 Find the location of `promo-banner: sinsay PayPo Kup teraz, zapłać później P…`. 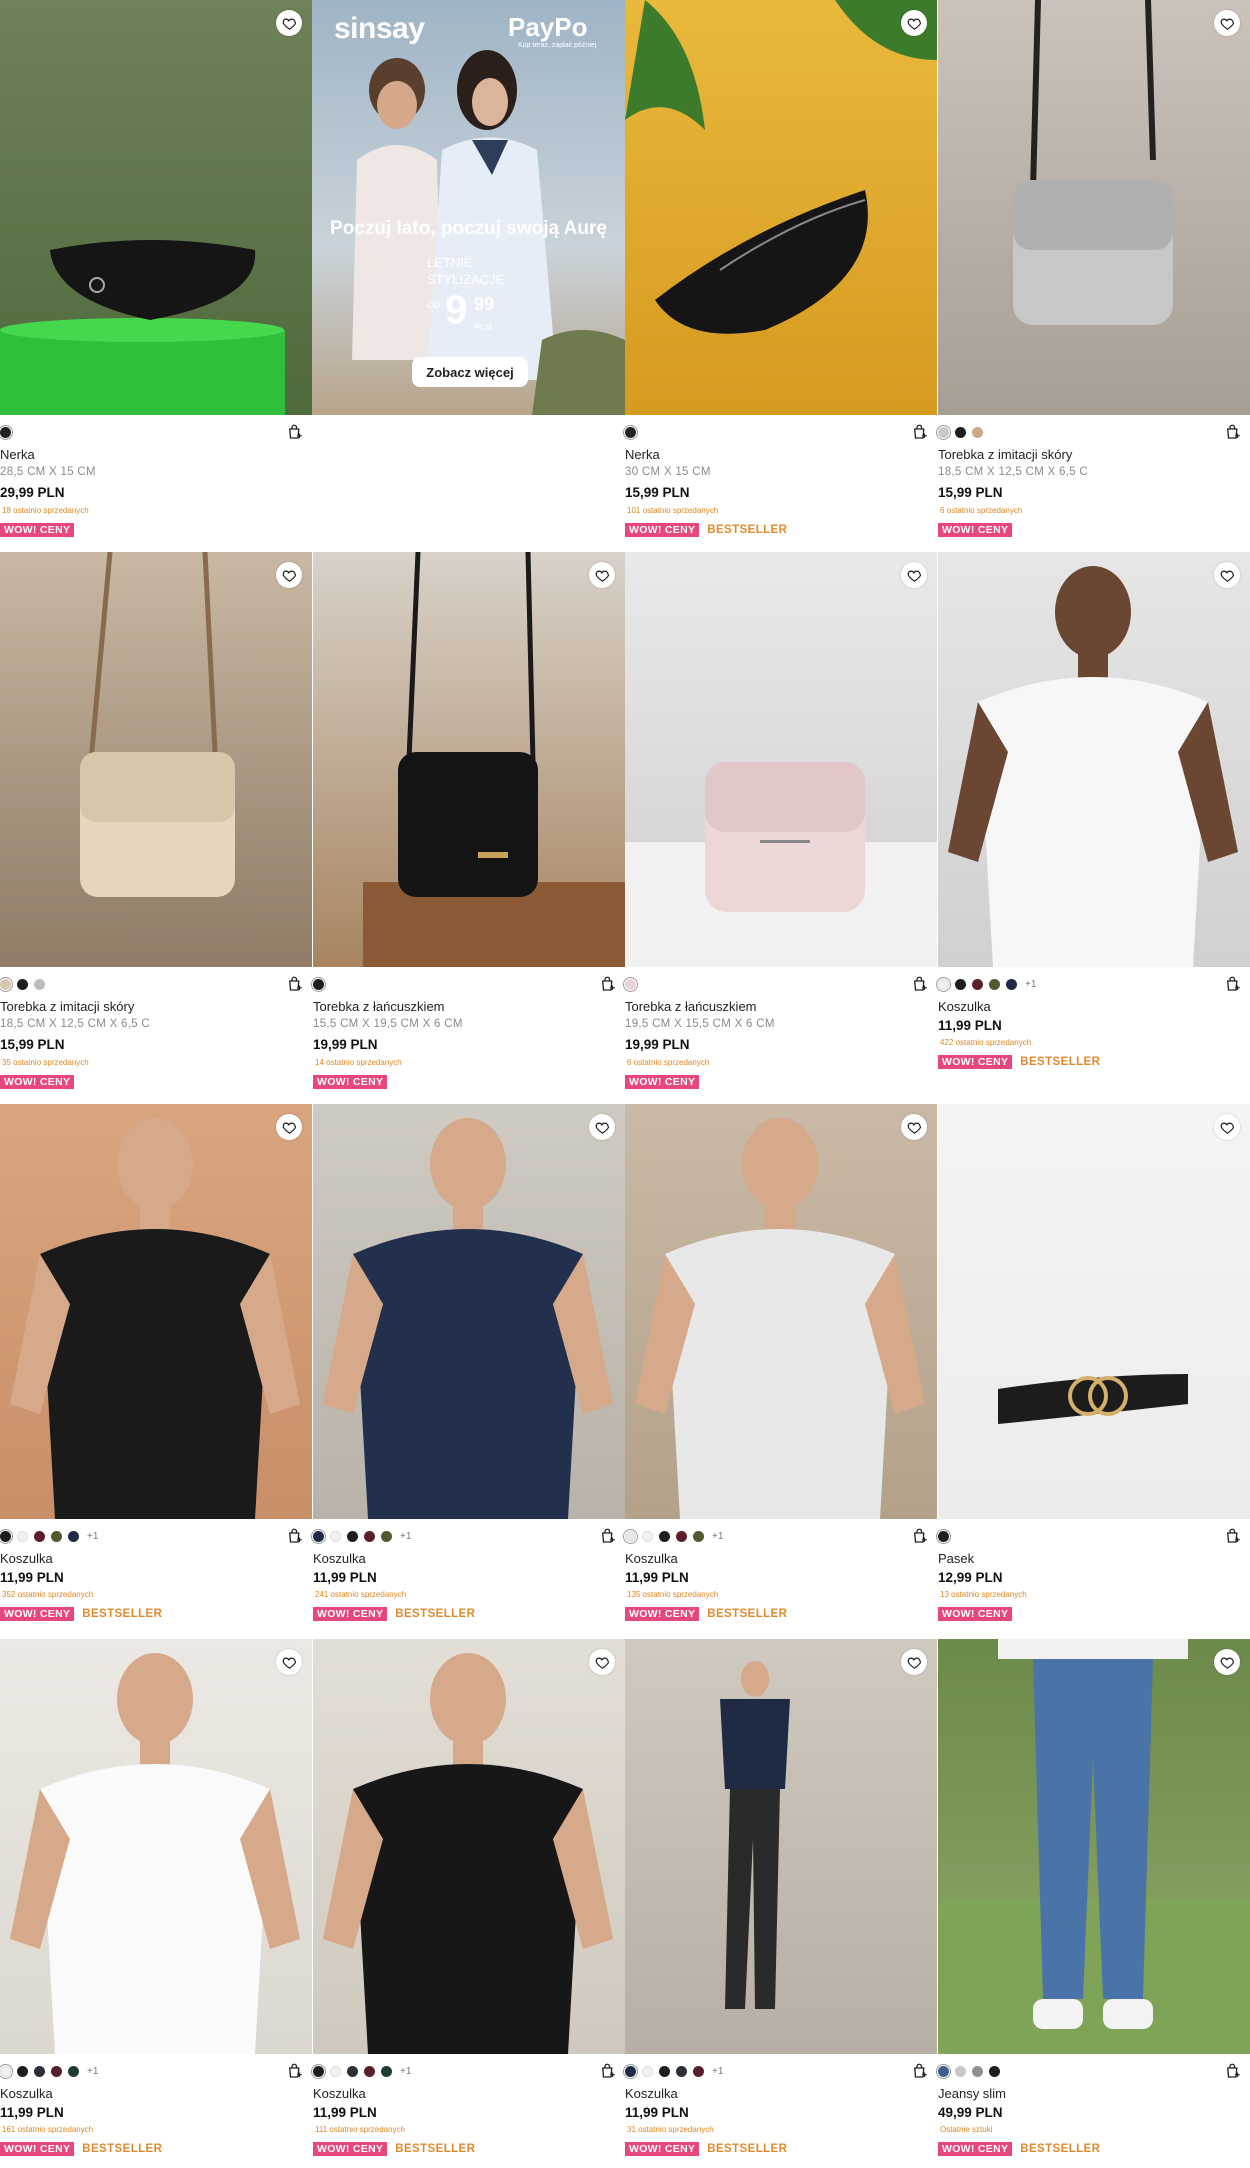

promo-banner: sinsay PayPo Kup teraz, zapłać później P… is located at coordinates (468, 207).